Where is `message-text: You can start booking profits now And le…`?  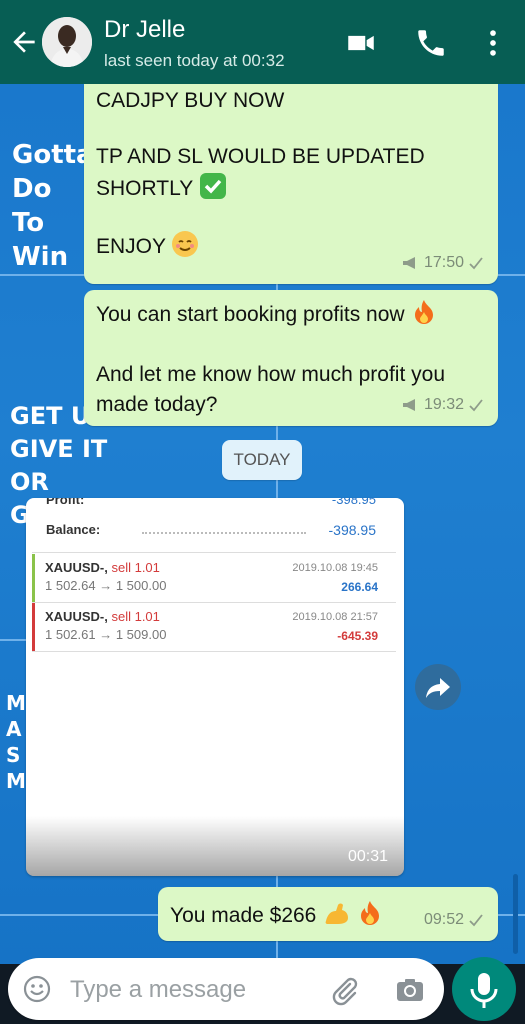
message-text: You can start booking profits now And le… is located at coordinates (270, 359).